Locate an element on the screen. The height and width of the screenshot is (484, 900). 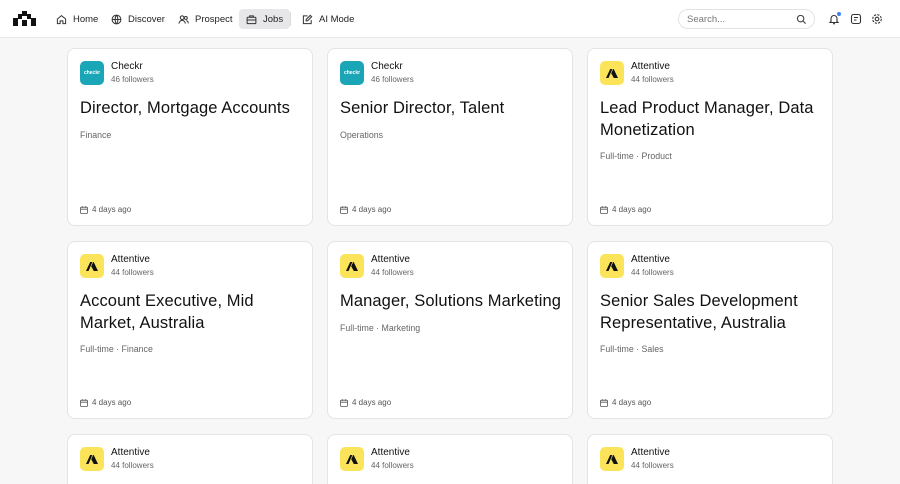
nav-home: Home is located at coordinates (77, 19).